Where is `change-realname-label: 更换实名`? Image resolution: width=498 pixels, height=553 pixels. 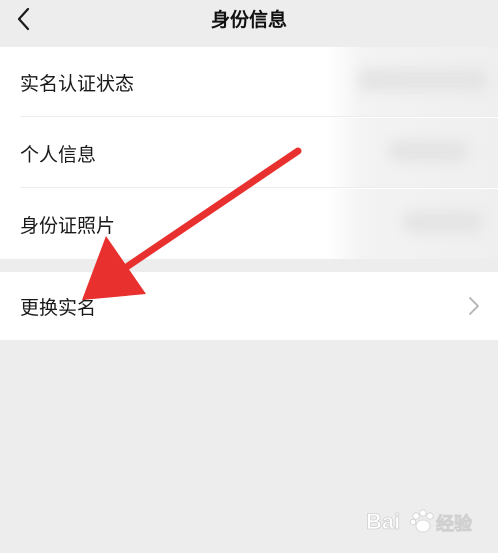
change-realname-label: 更换实名 is located at coordinates (58, 308).